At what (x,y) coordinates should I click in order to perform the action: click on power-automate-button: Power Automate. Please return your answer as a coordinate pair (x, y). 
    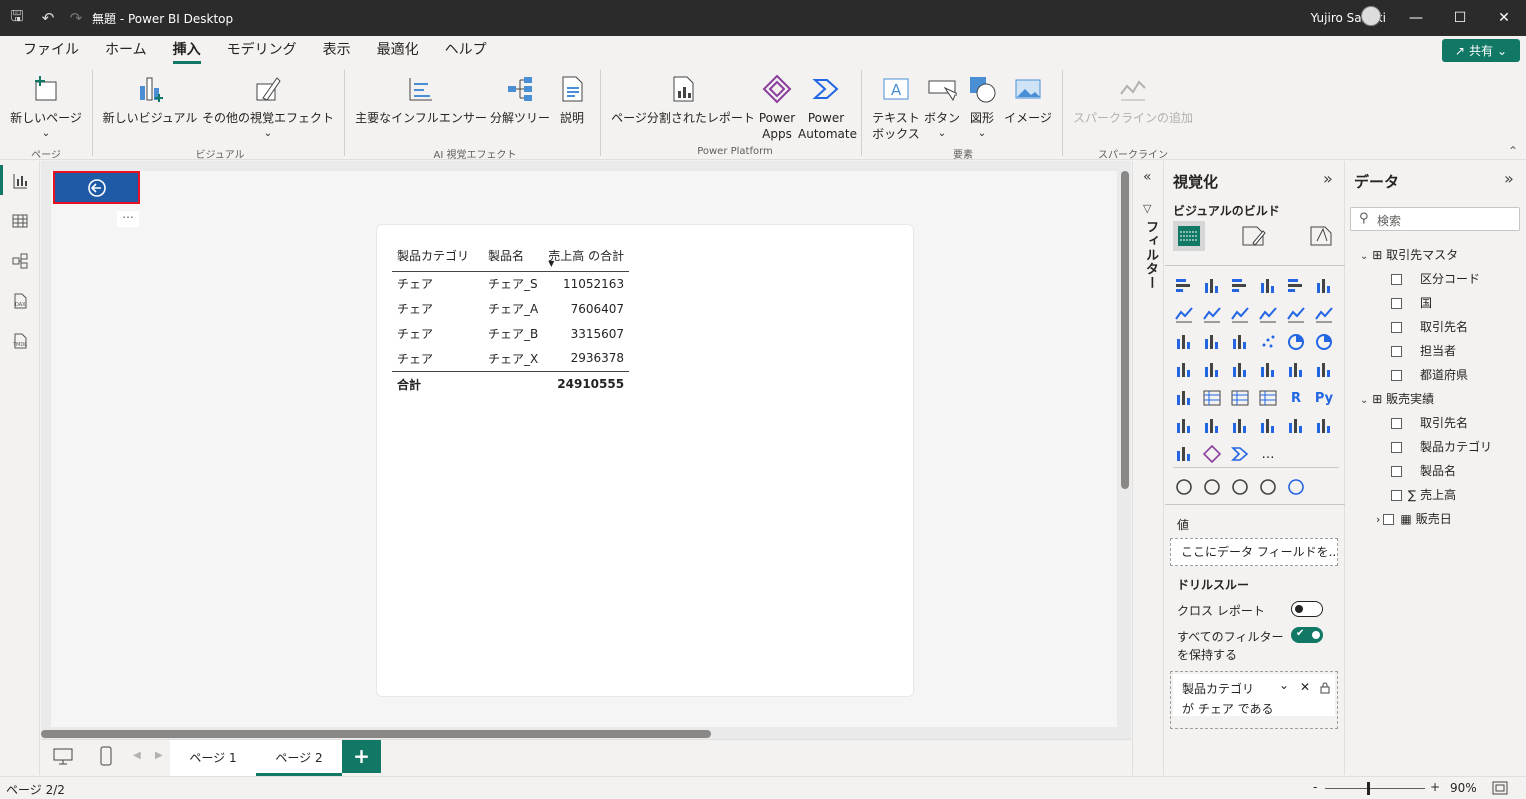
    Looking at the image, I should click on (827, 107).